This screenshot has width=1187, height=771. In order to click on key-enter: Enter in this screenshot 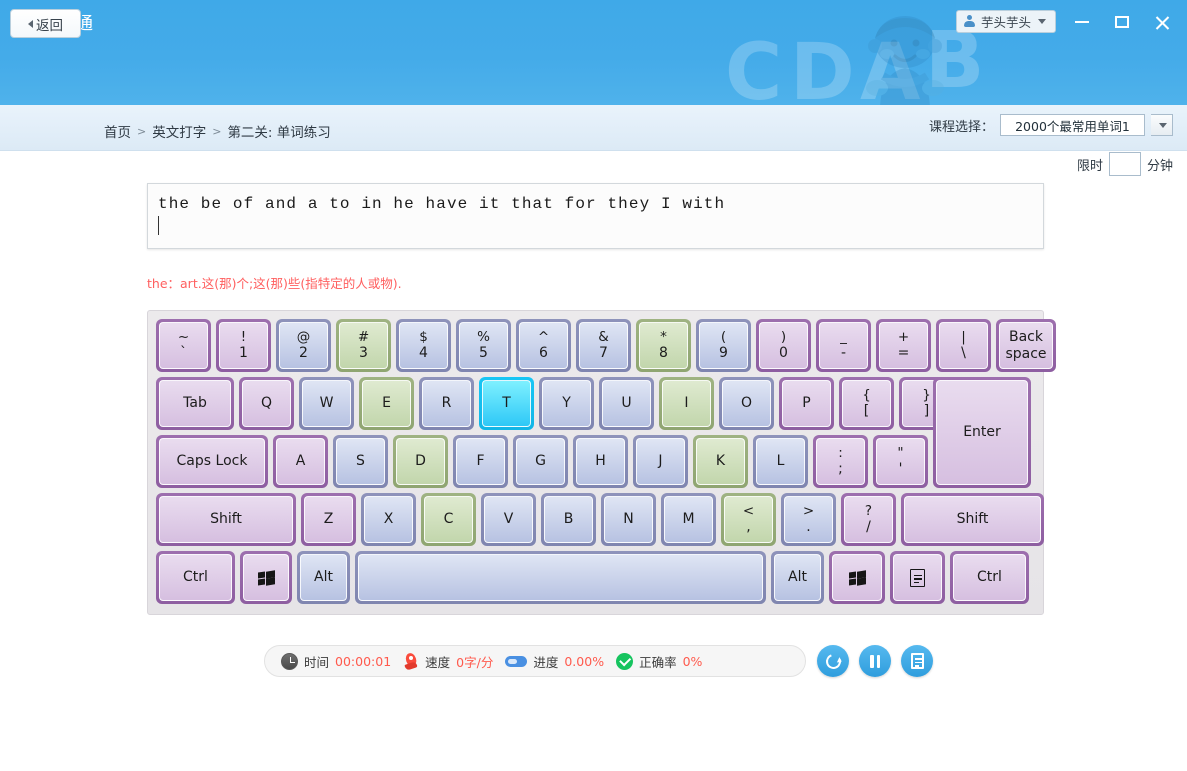, I will do `click(982, 432)`.